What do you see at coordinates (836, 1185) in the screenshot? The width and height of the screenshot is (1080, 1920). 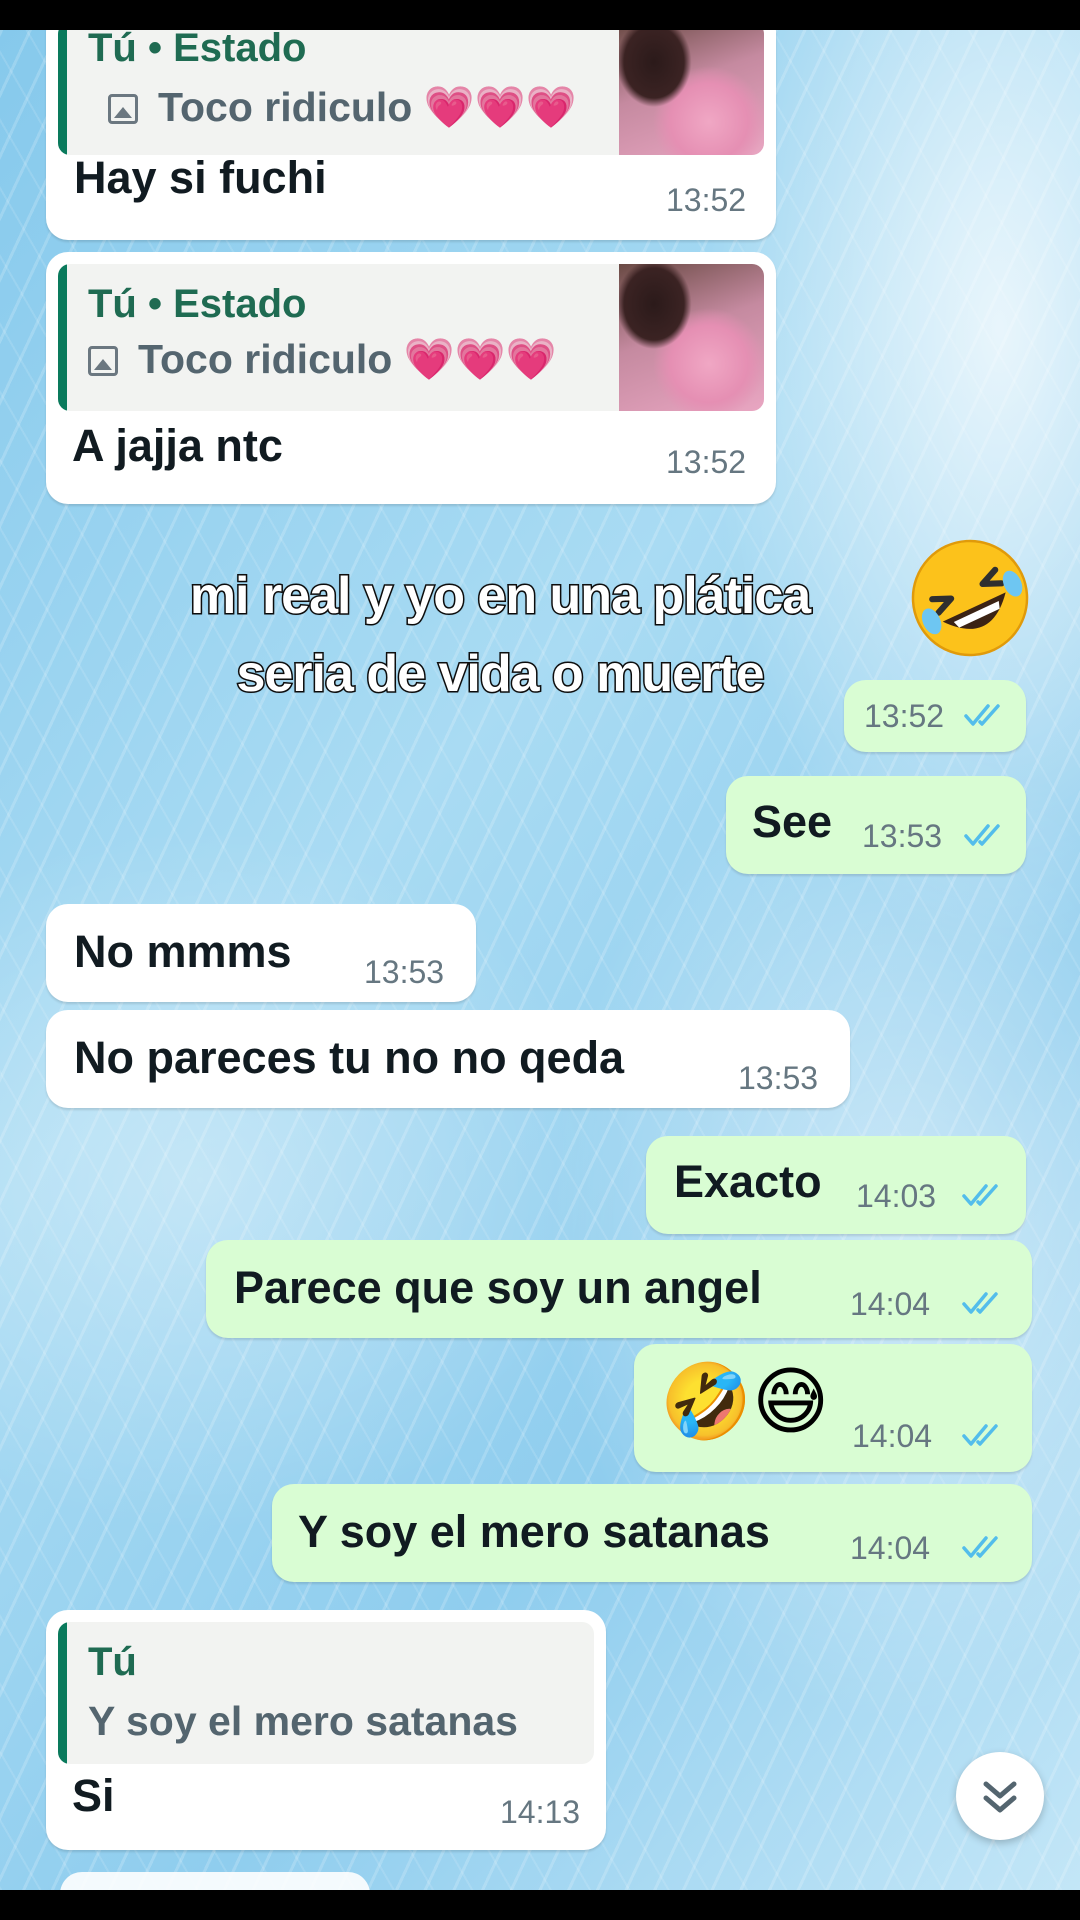 I see `message-bubble-outgoing: Exacto 14:03` at bounding box center [836, 1185].